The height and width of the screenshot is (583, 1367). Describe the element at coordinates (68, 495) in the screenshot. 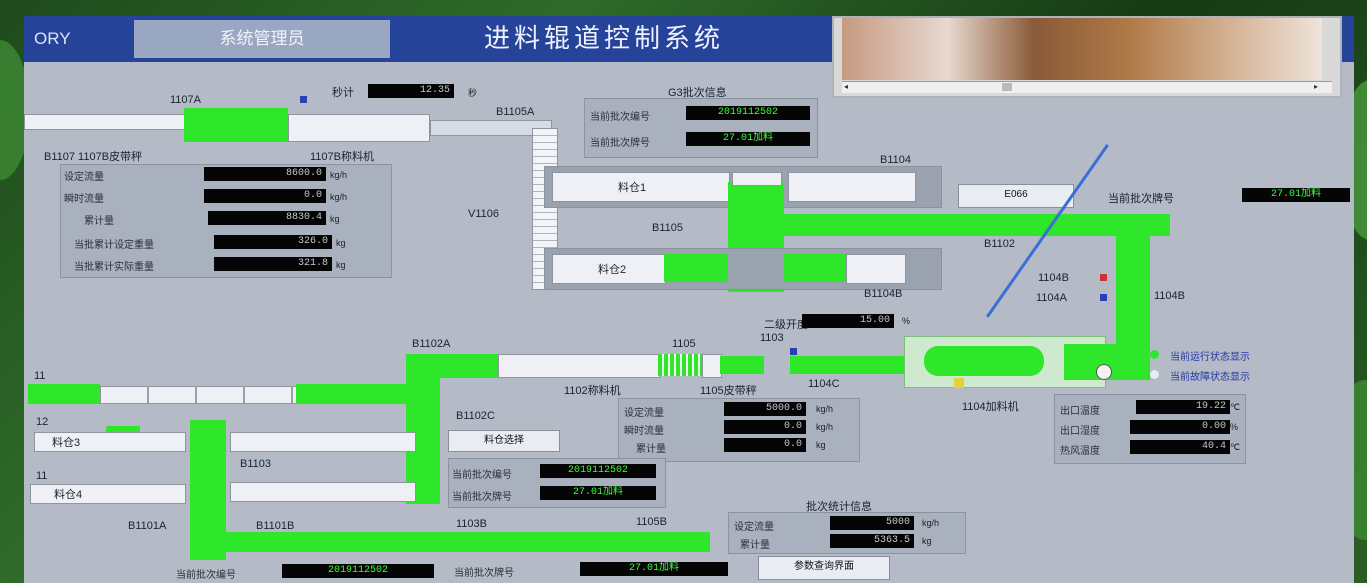

I see `bin-row2-label: 料仓4` at that location.